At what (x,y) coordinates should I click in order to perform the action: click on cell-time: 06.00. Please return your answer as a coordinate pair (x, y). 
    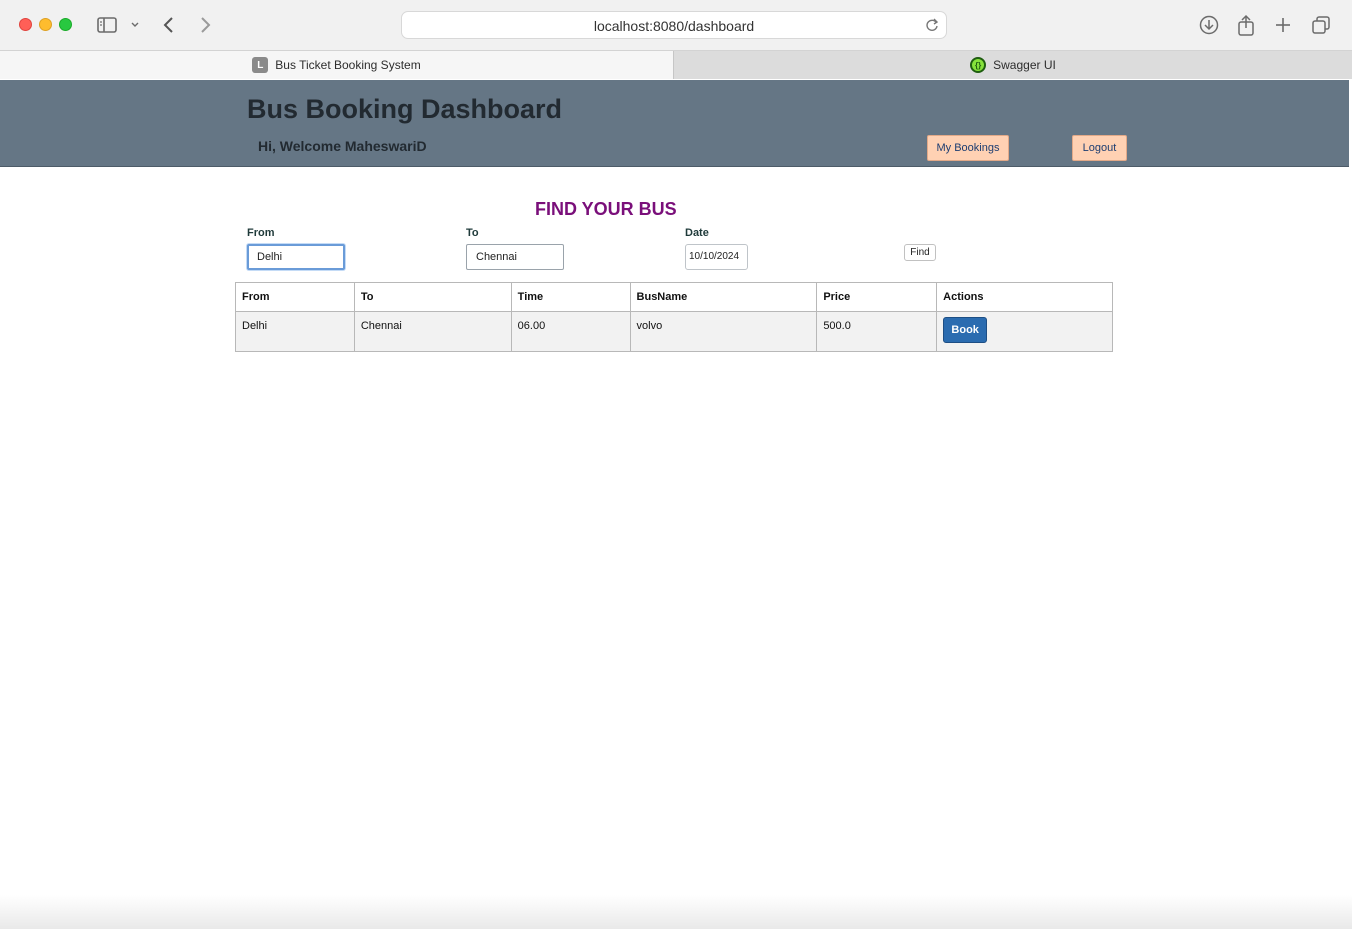
    Looking at the image, I should click on (570, 331).